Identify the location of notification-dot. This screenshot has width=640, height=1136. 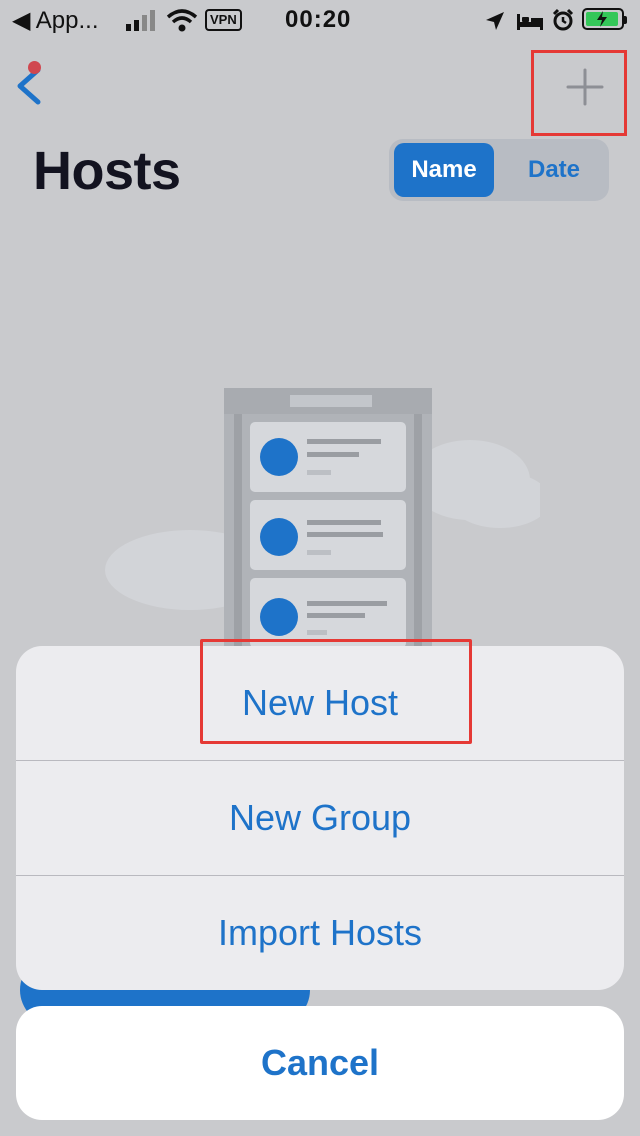
(34, 67).